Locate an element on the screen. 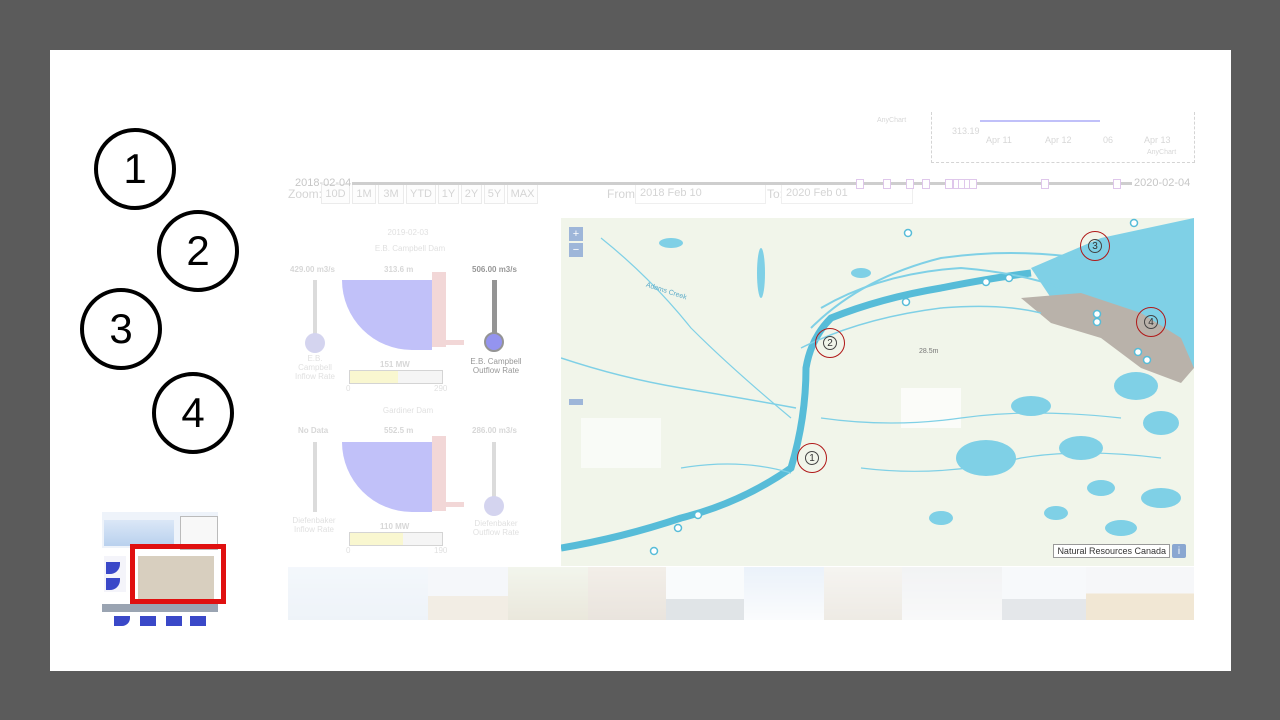 This screenshot has height=720, width=1280. zoom-label: Zoom: is located at coordinates (305, 194).